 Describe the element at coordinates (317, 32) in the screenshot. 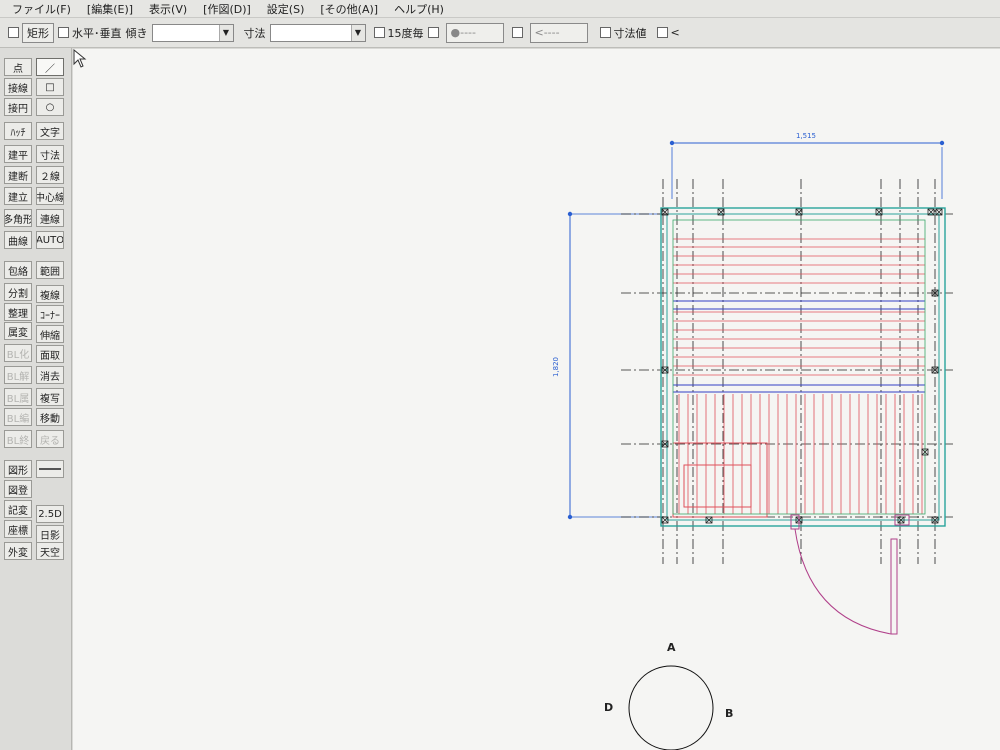

I see `dim-combo: ▼` at that location.